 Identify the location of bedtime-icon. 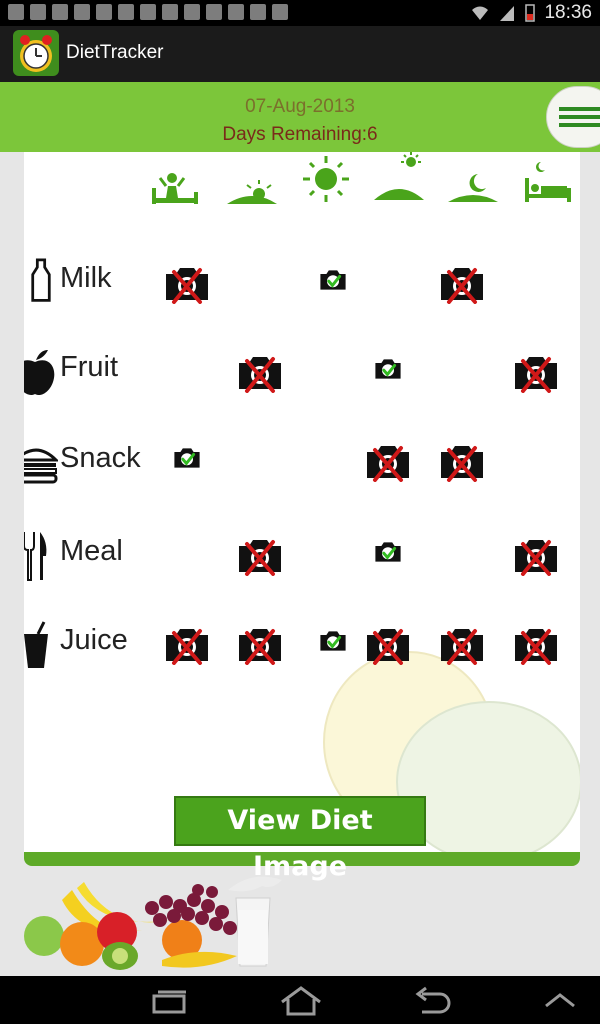
(548, 182).